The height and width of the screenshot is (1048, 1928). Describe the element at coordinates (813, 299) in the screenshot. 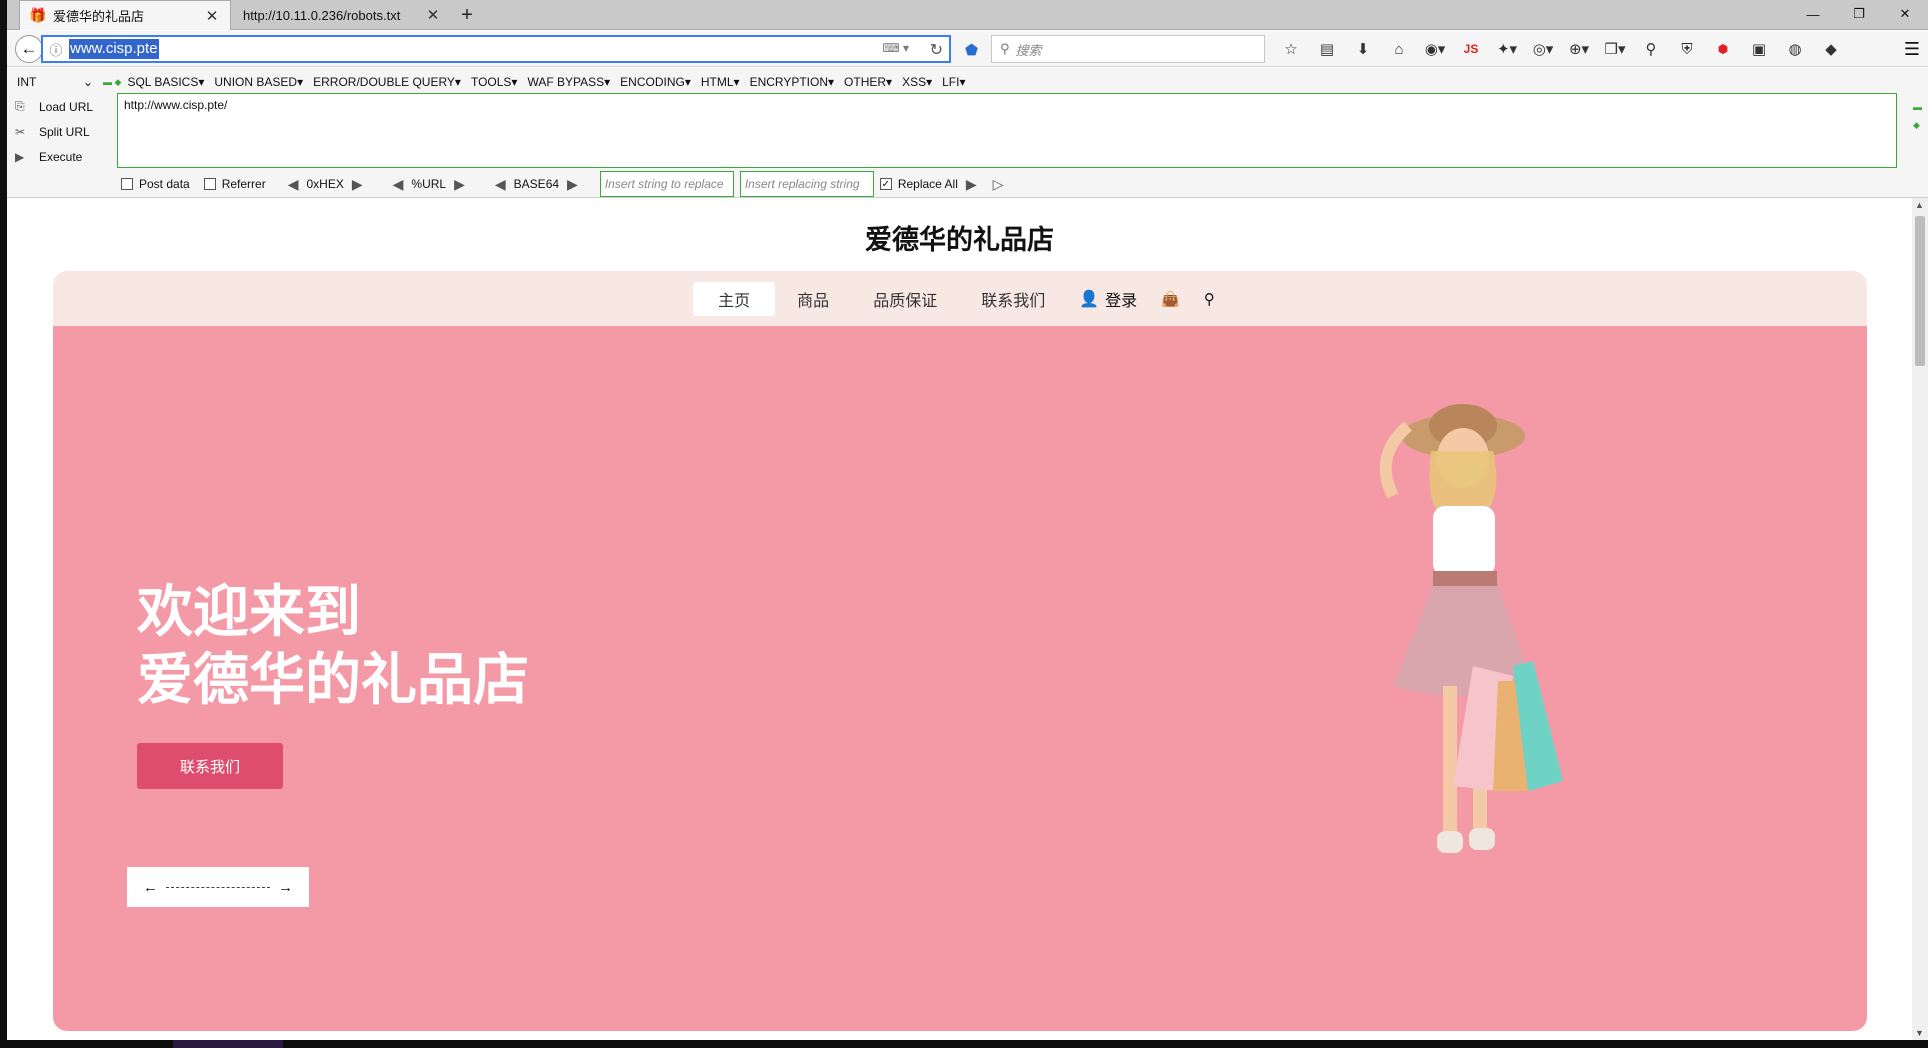

I see `nav-products: 商品` at that location.